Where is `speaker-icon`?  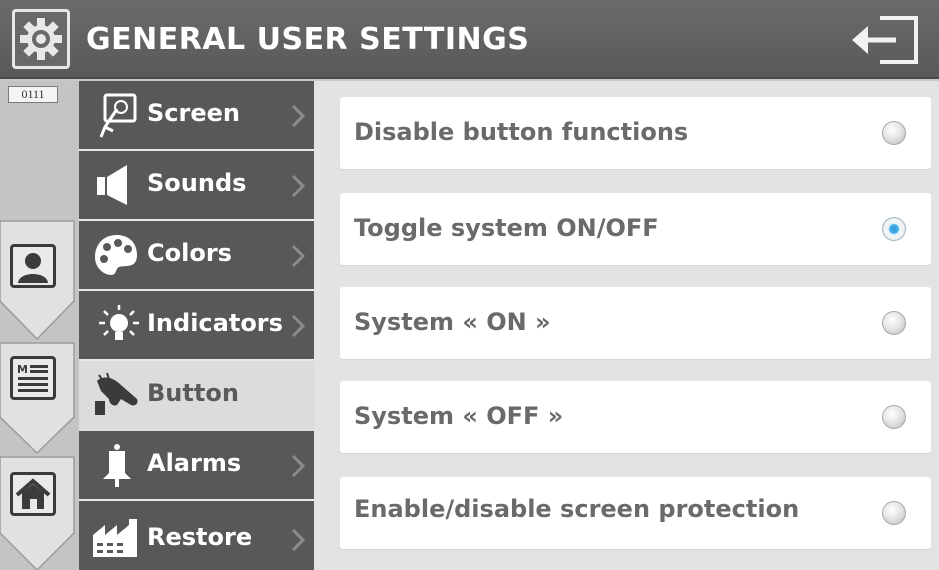
speaker-icon is located at coordinates (112, 185).